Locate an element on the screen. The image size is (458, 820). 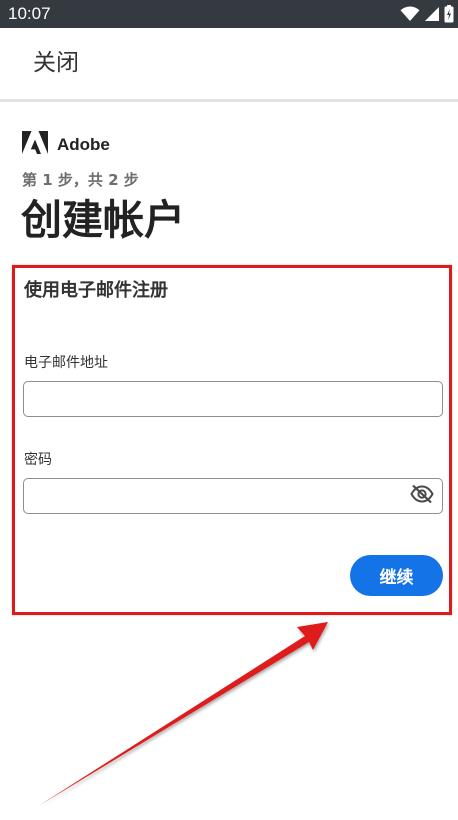
show-password-toggle is located at coordinates (422, 496).